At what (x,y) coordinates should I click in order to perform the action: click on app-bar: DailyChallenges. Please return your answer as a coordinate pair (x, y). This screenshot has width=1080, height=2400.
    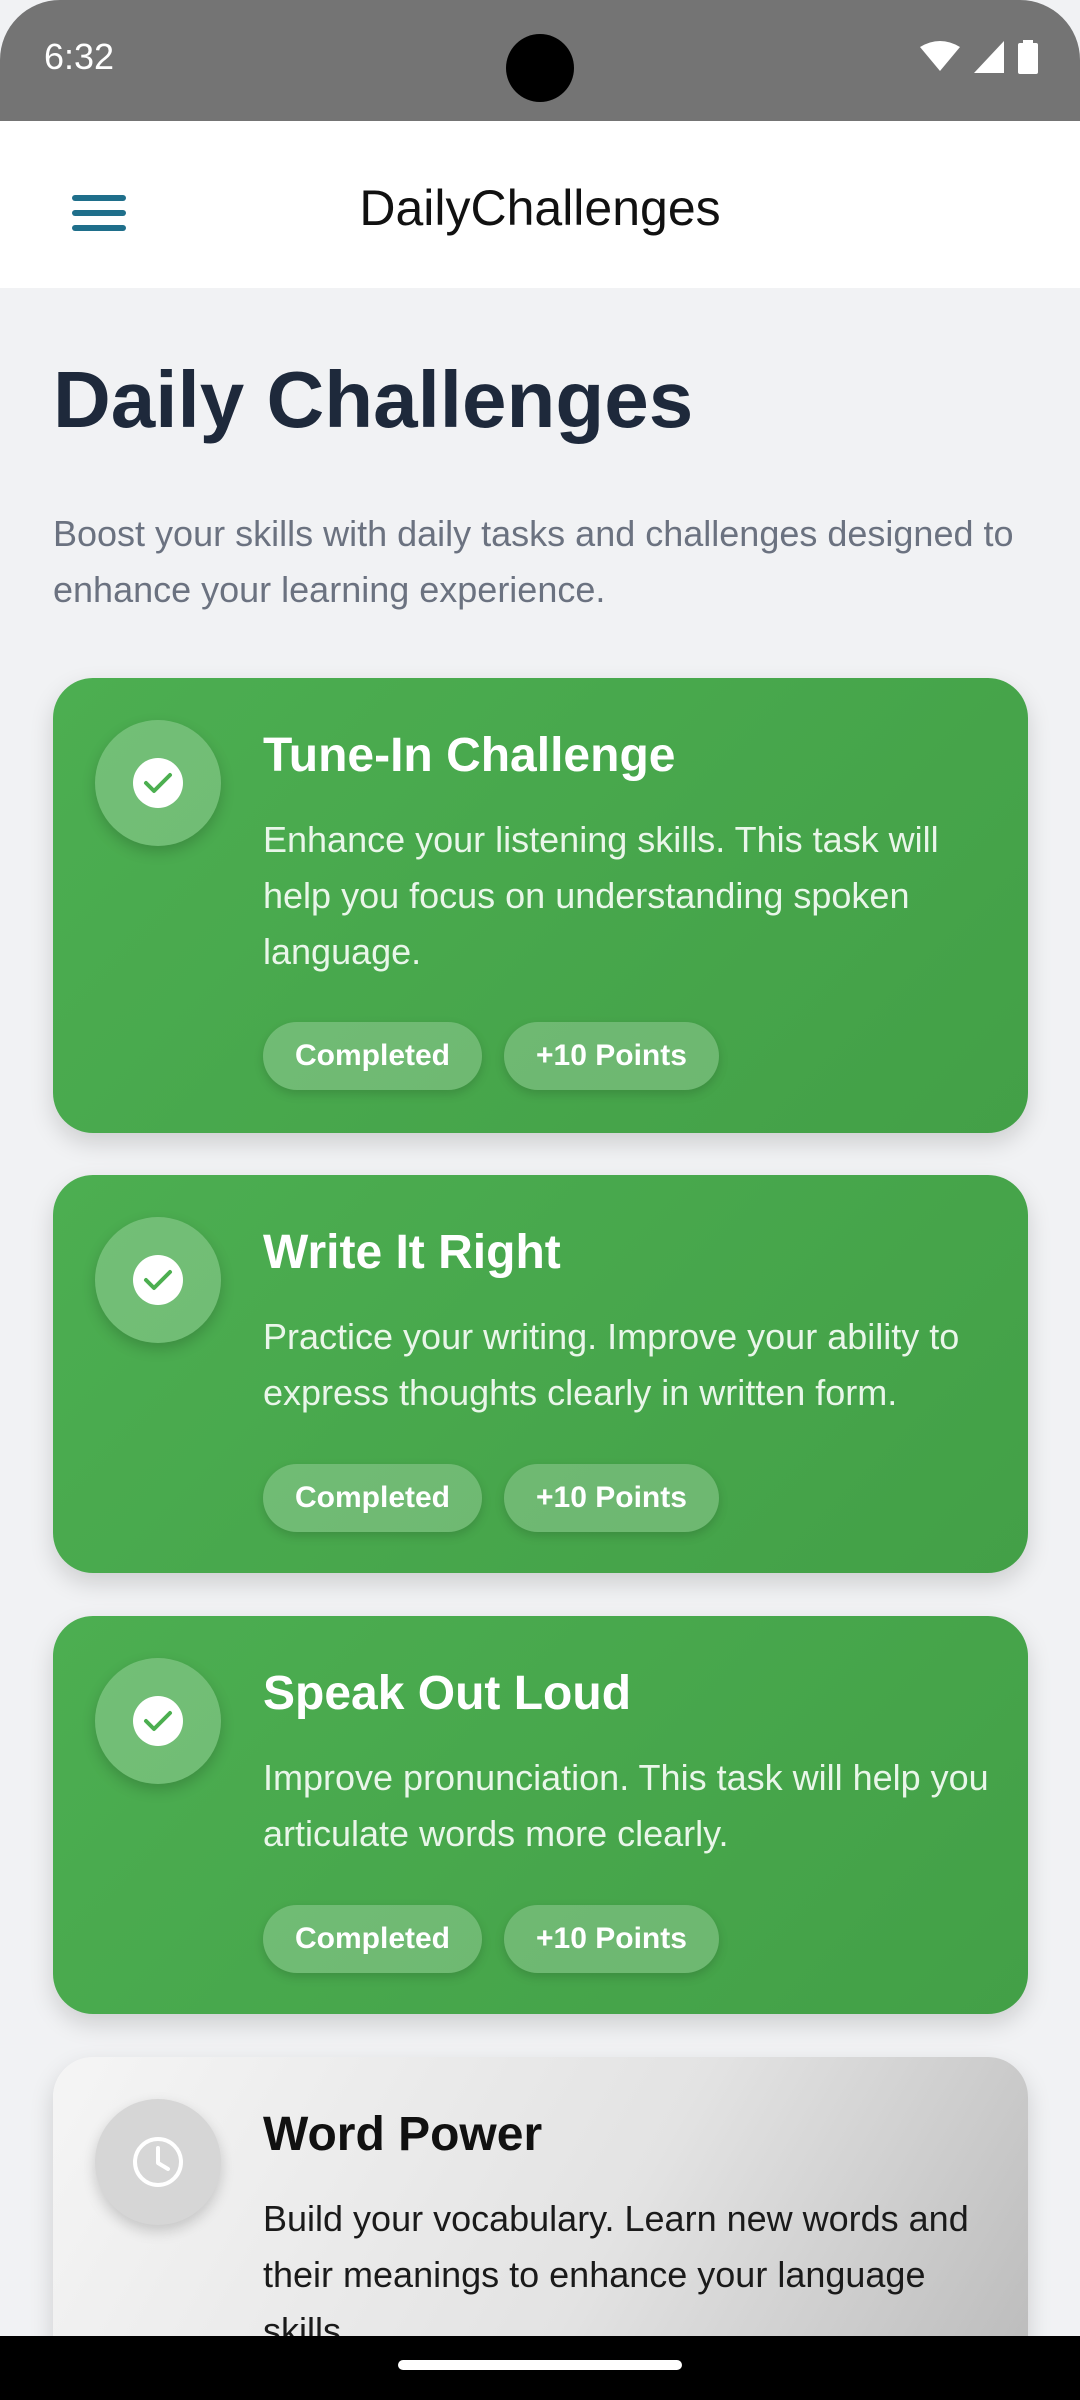
    Looking at the image, I should click on (540, 204).